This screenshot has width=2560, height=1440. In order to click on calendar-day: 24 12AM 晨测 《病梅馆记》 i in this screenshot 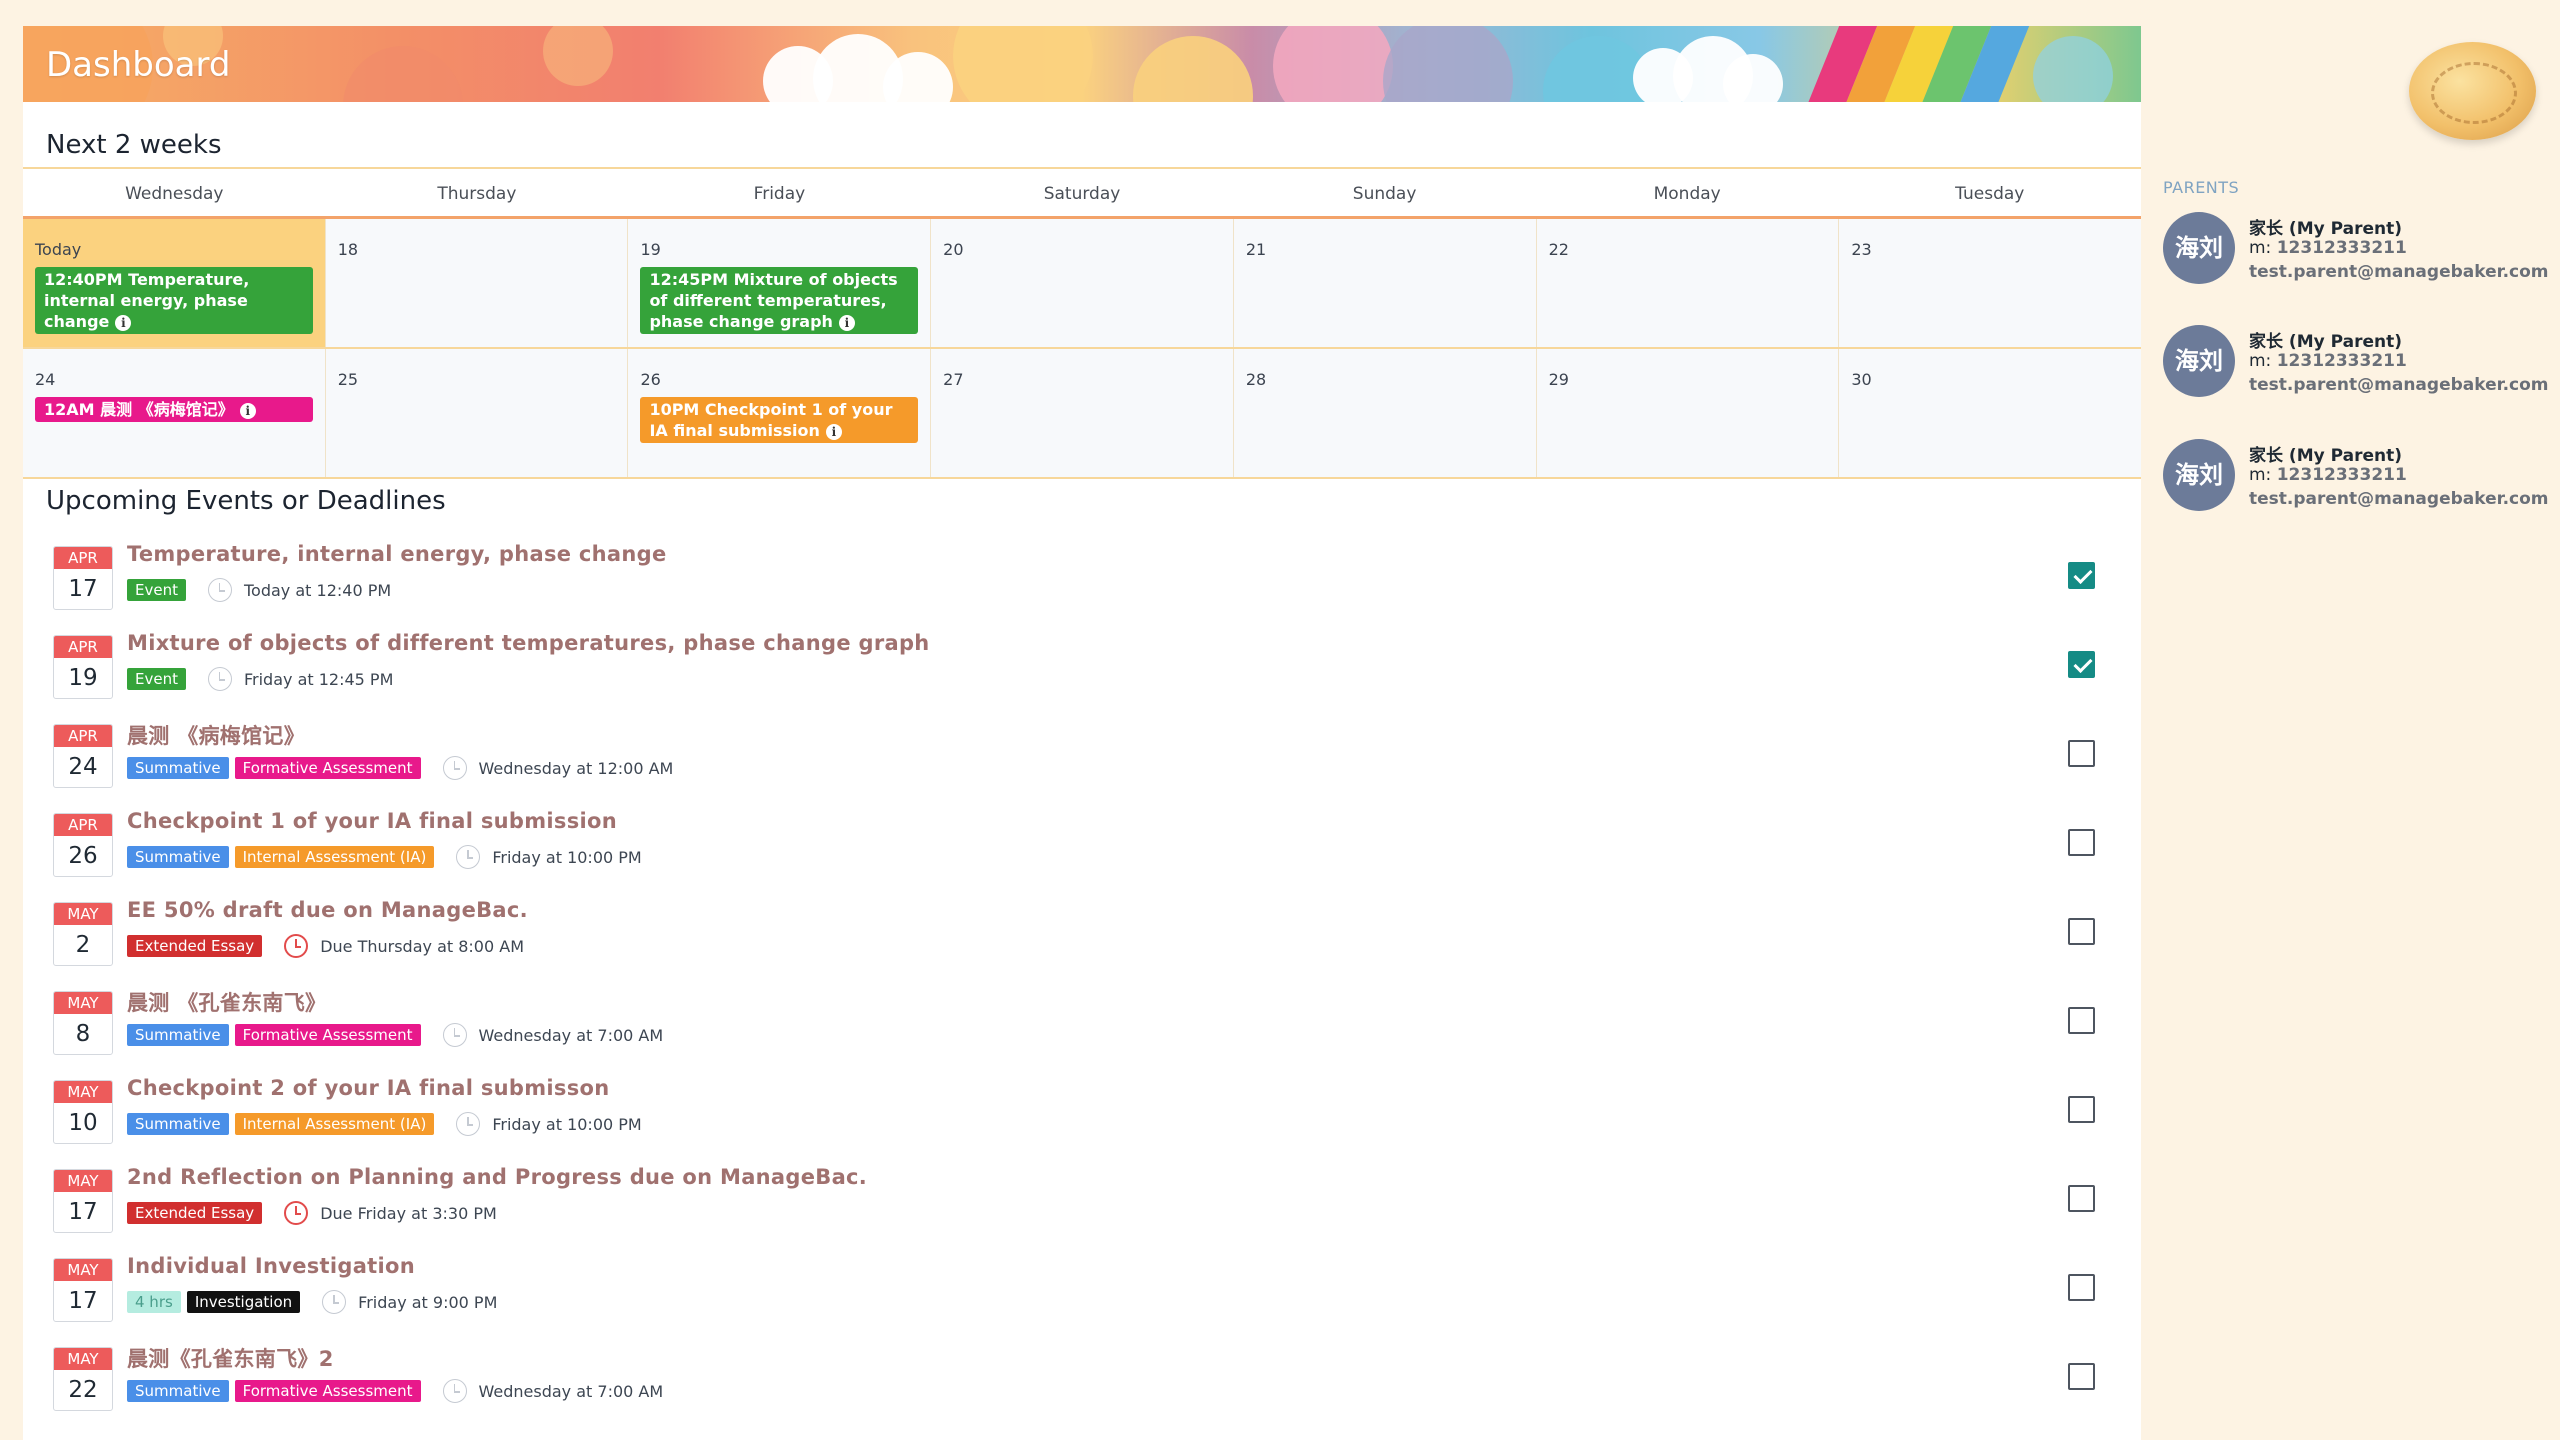, I will do `click(174, 413)`.